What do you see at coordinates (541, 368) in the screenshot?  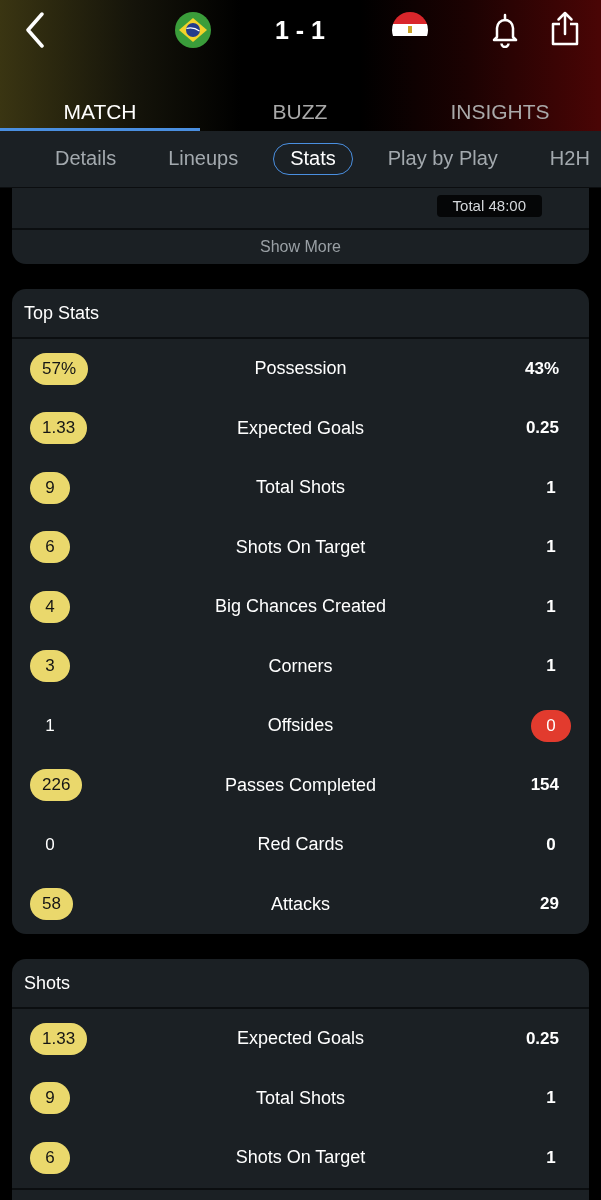 I see `stat-value: 43%` at bounding box center [541, 368].